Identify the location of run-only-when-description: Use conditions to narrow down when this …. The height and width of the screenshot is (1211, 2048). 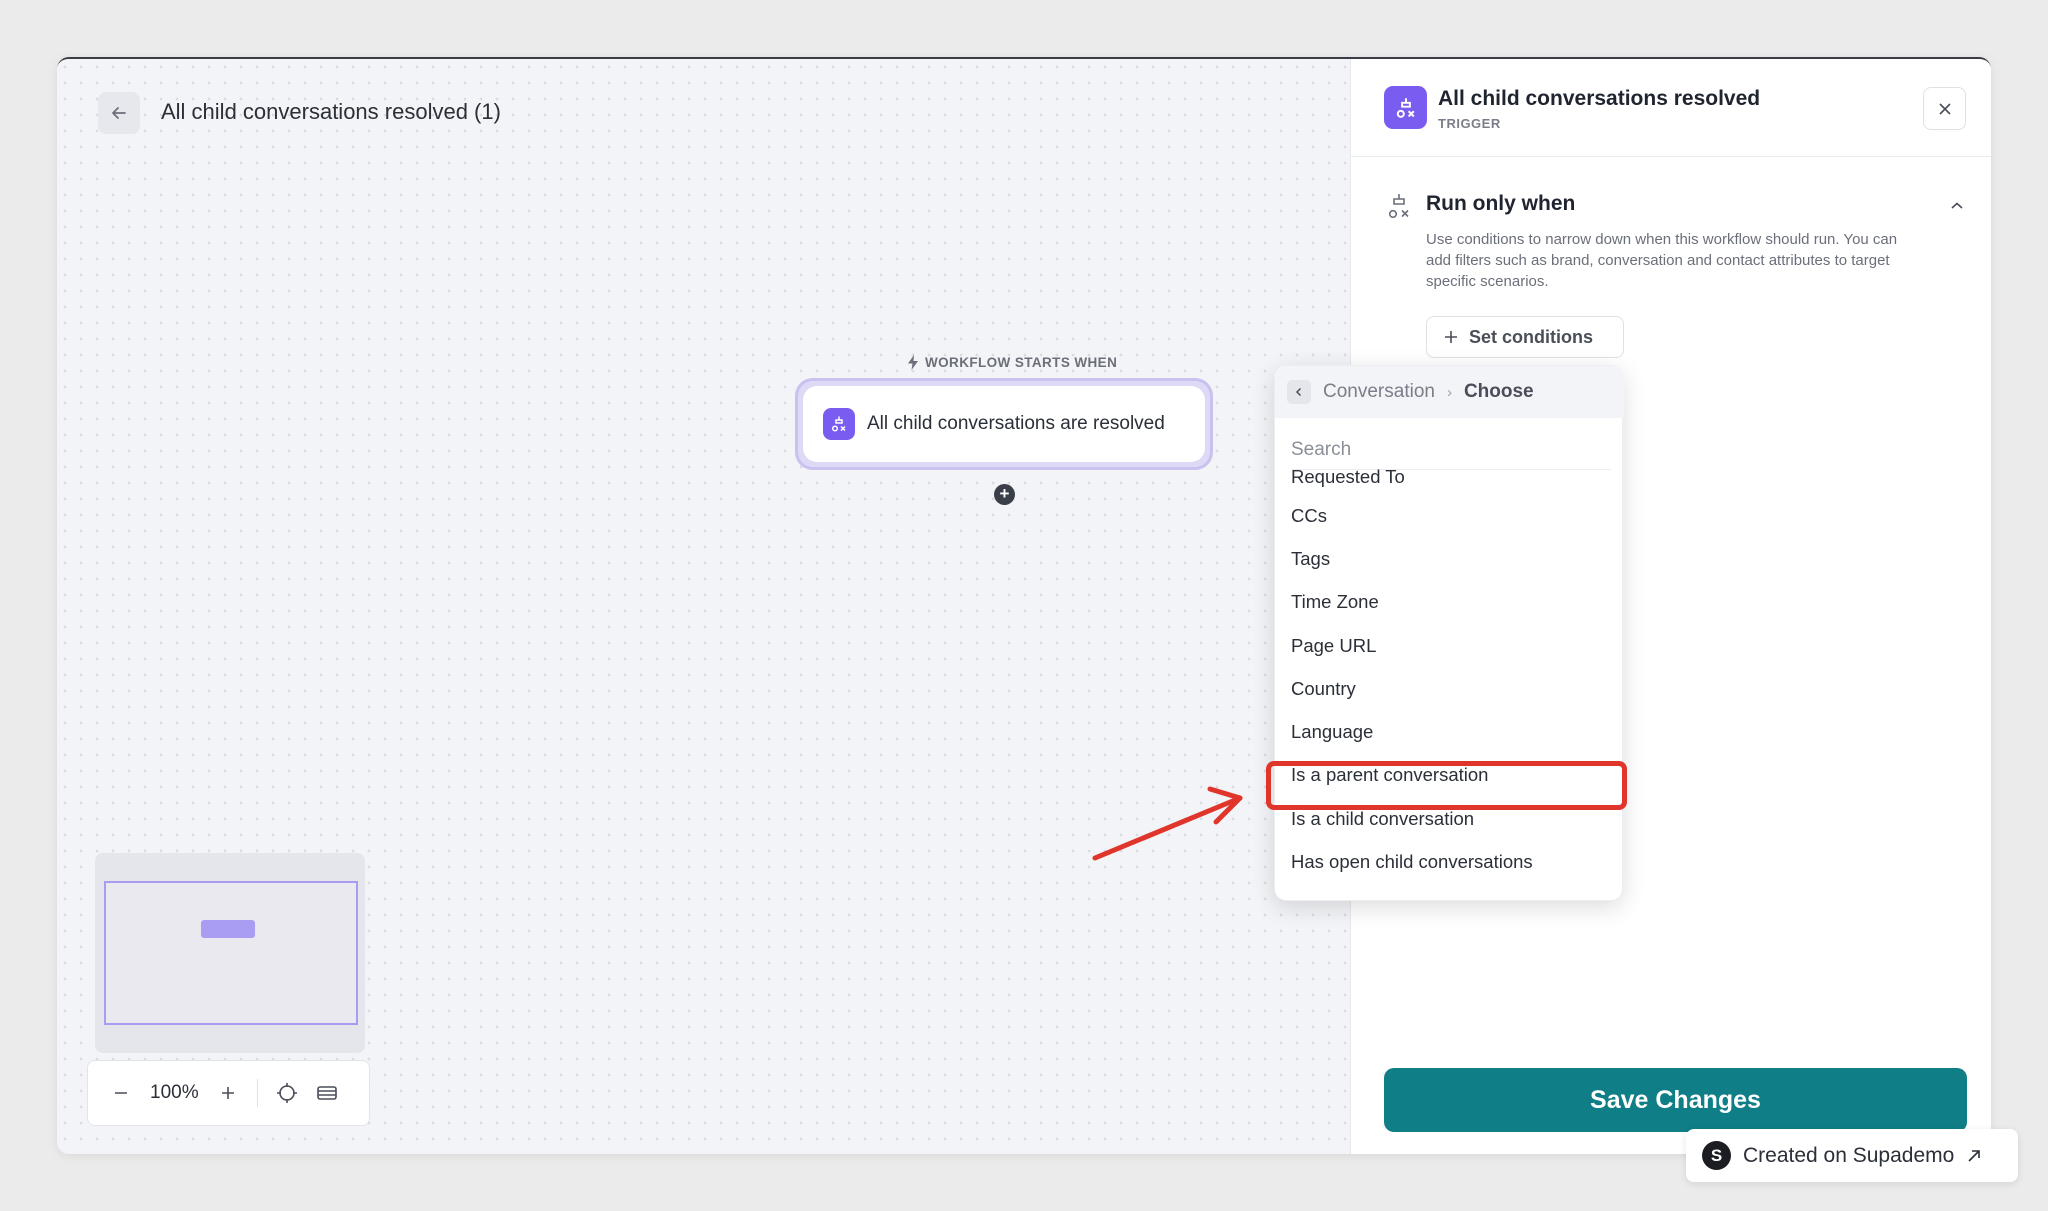
(1662, 260).